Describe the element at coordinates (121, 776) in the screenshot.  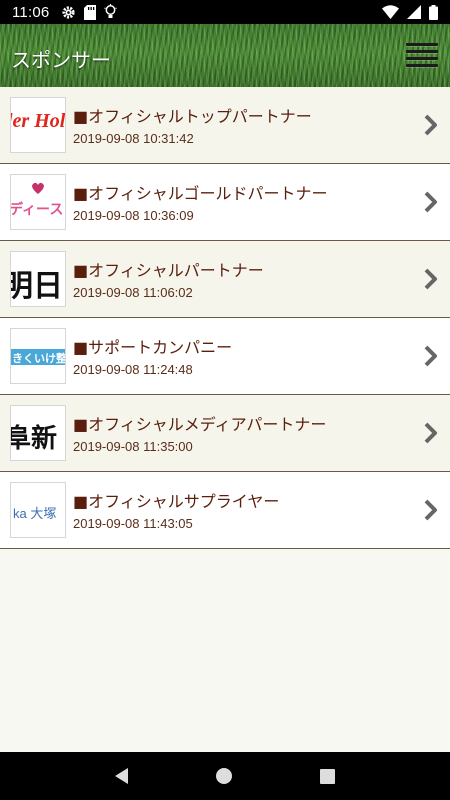
I see `back-icon` at that location.